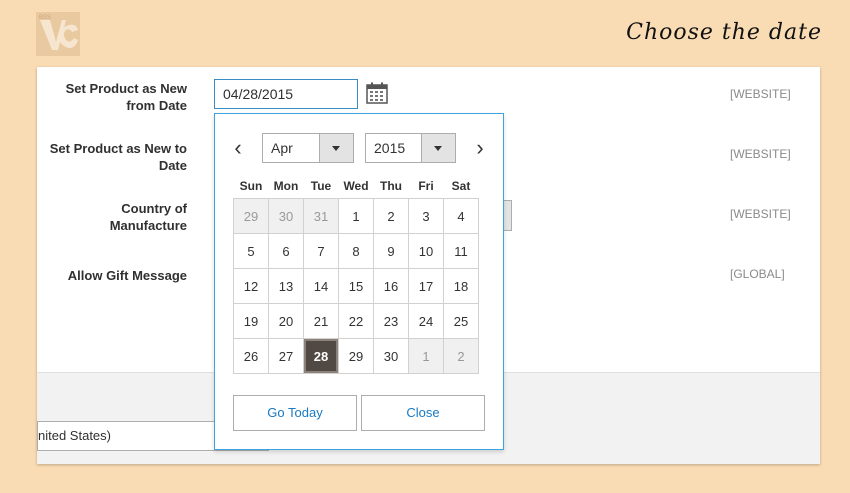 The height and width of the screenshot is (493, 850). What do you see at coordinates (295, 413) in the screenshot?
I see `go-today-button: Go Today` at bounding box center [295, 413].